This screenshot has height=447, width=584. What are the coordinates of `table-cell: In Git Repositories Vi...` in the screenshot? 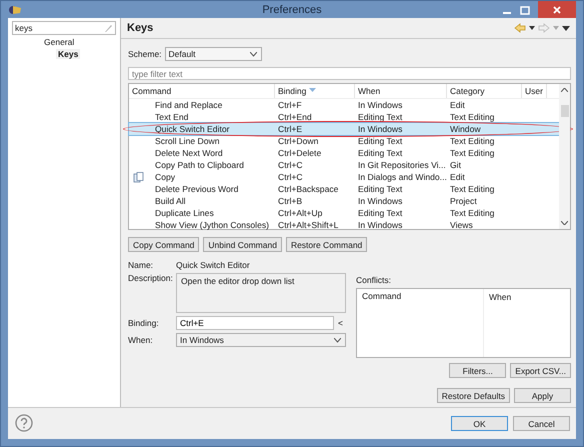 It's located at (402, 165).